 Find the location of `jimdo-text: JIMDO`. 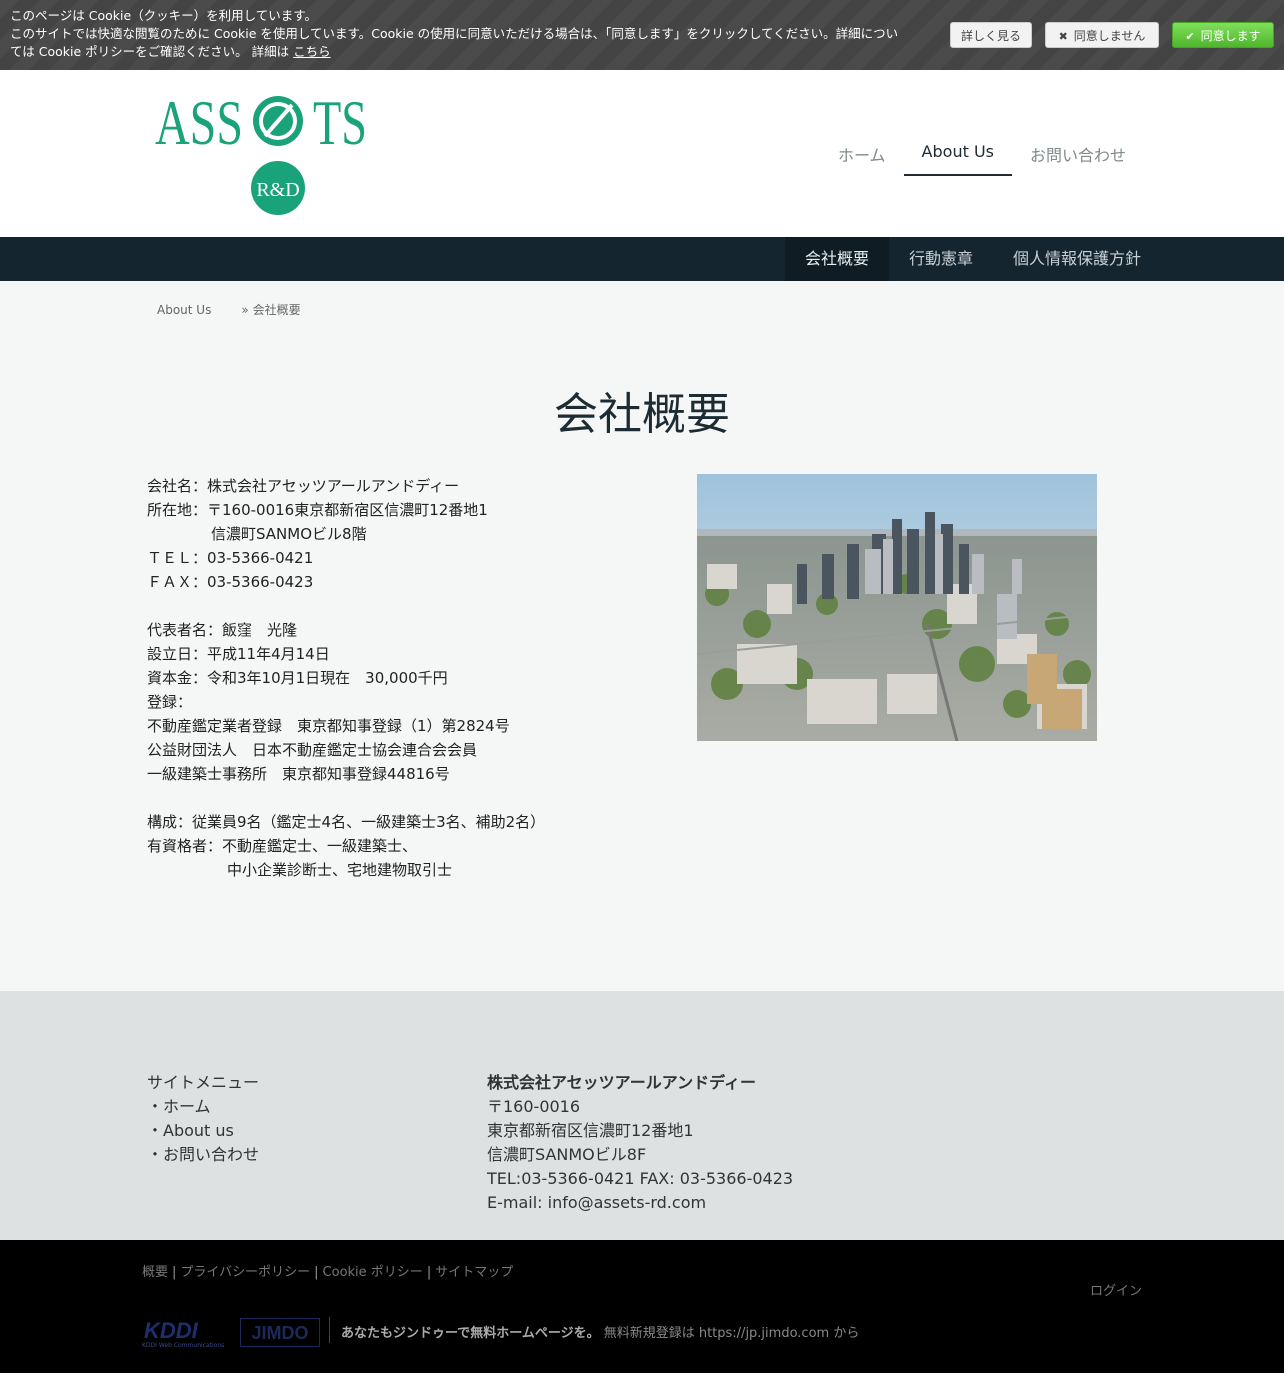

jimdo-text: JIMDO is located at coordinates (279, 1333).